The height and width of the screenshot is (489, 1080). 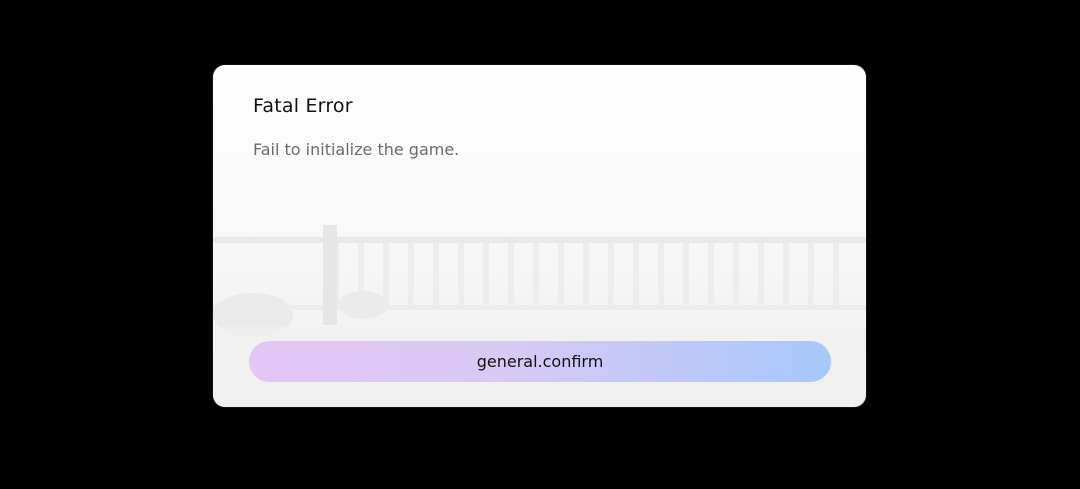 I want to click on confirm-button: general.confirm, so click(x=540, y=361).